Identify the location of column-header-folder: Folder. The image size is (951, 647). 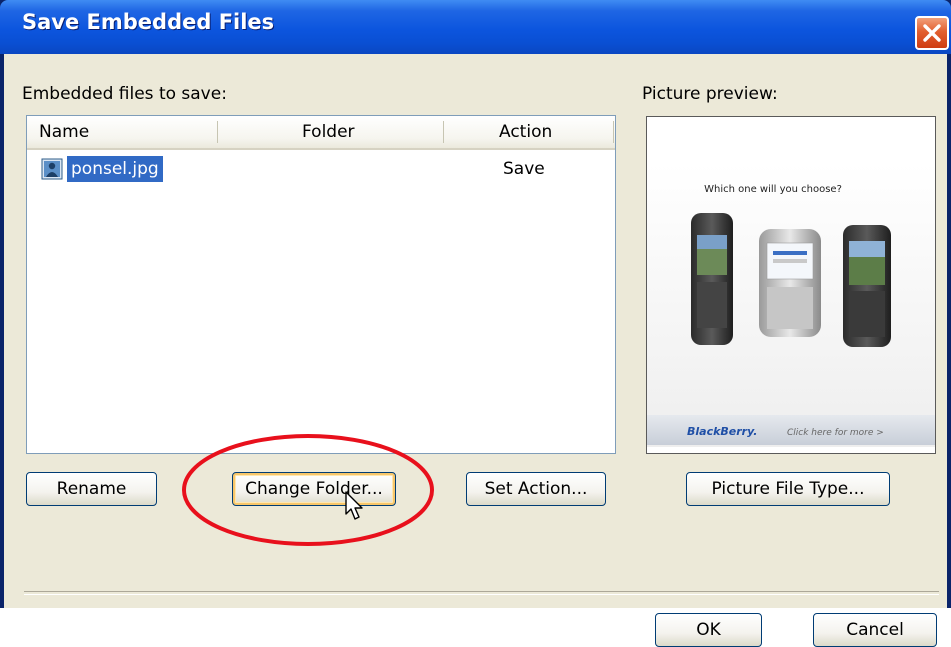
(328, 132).